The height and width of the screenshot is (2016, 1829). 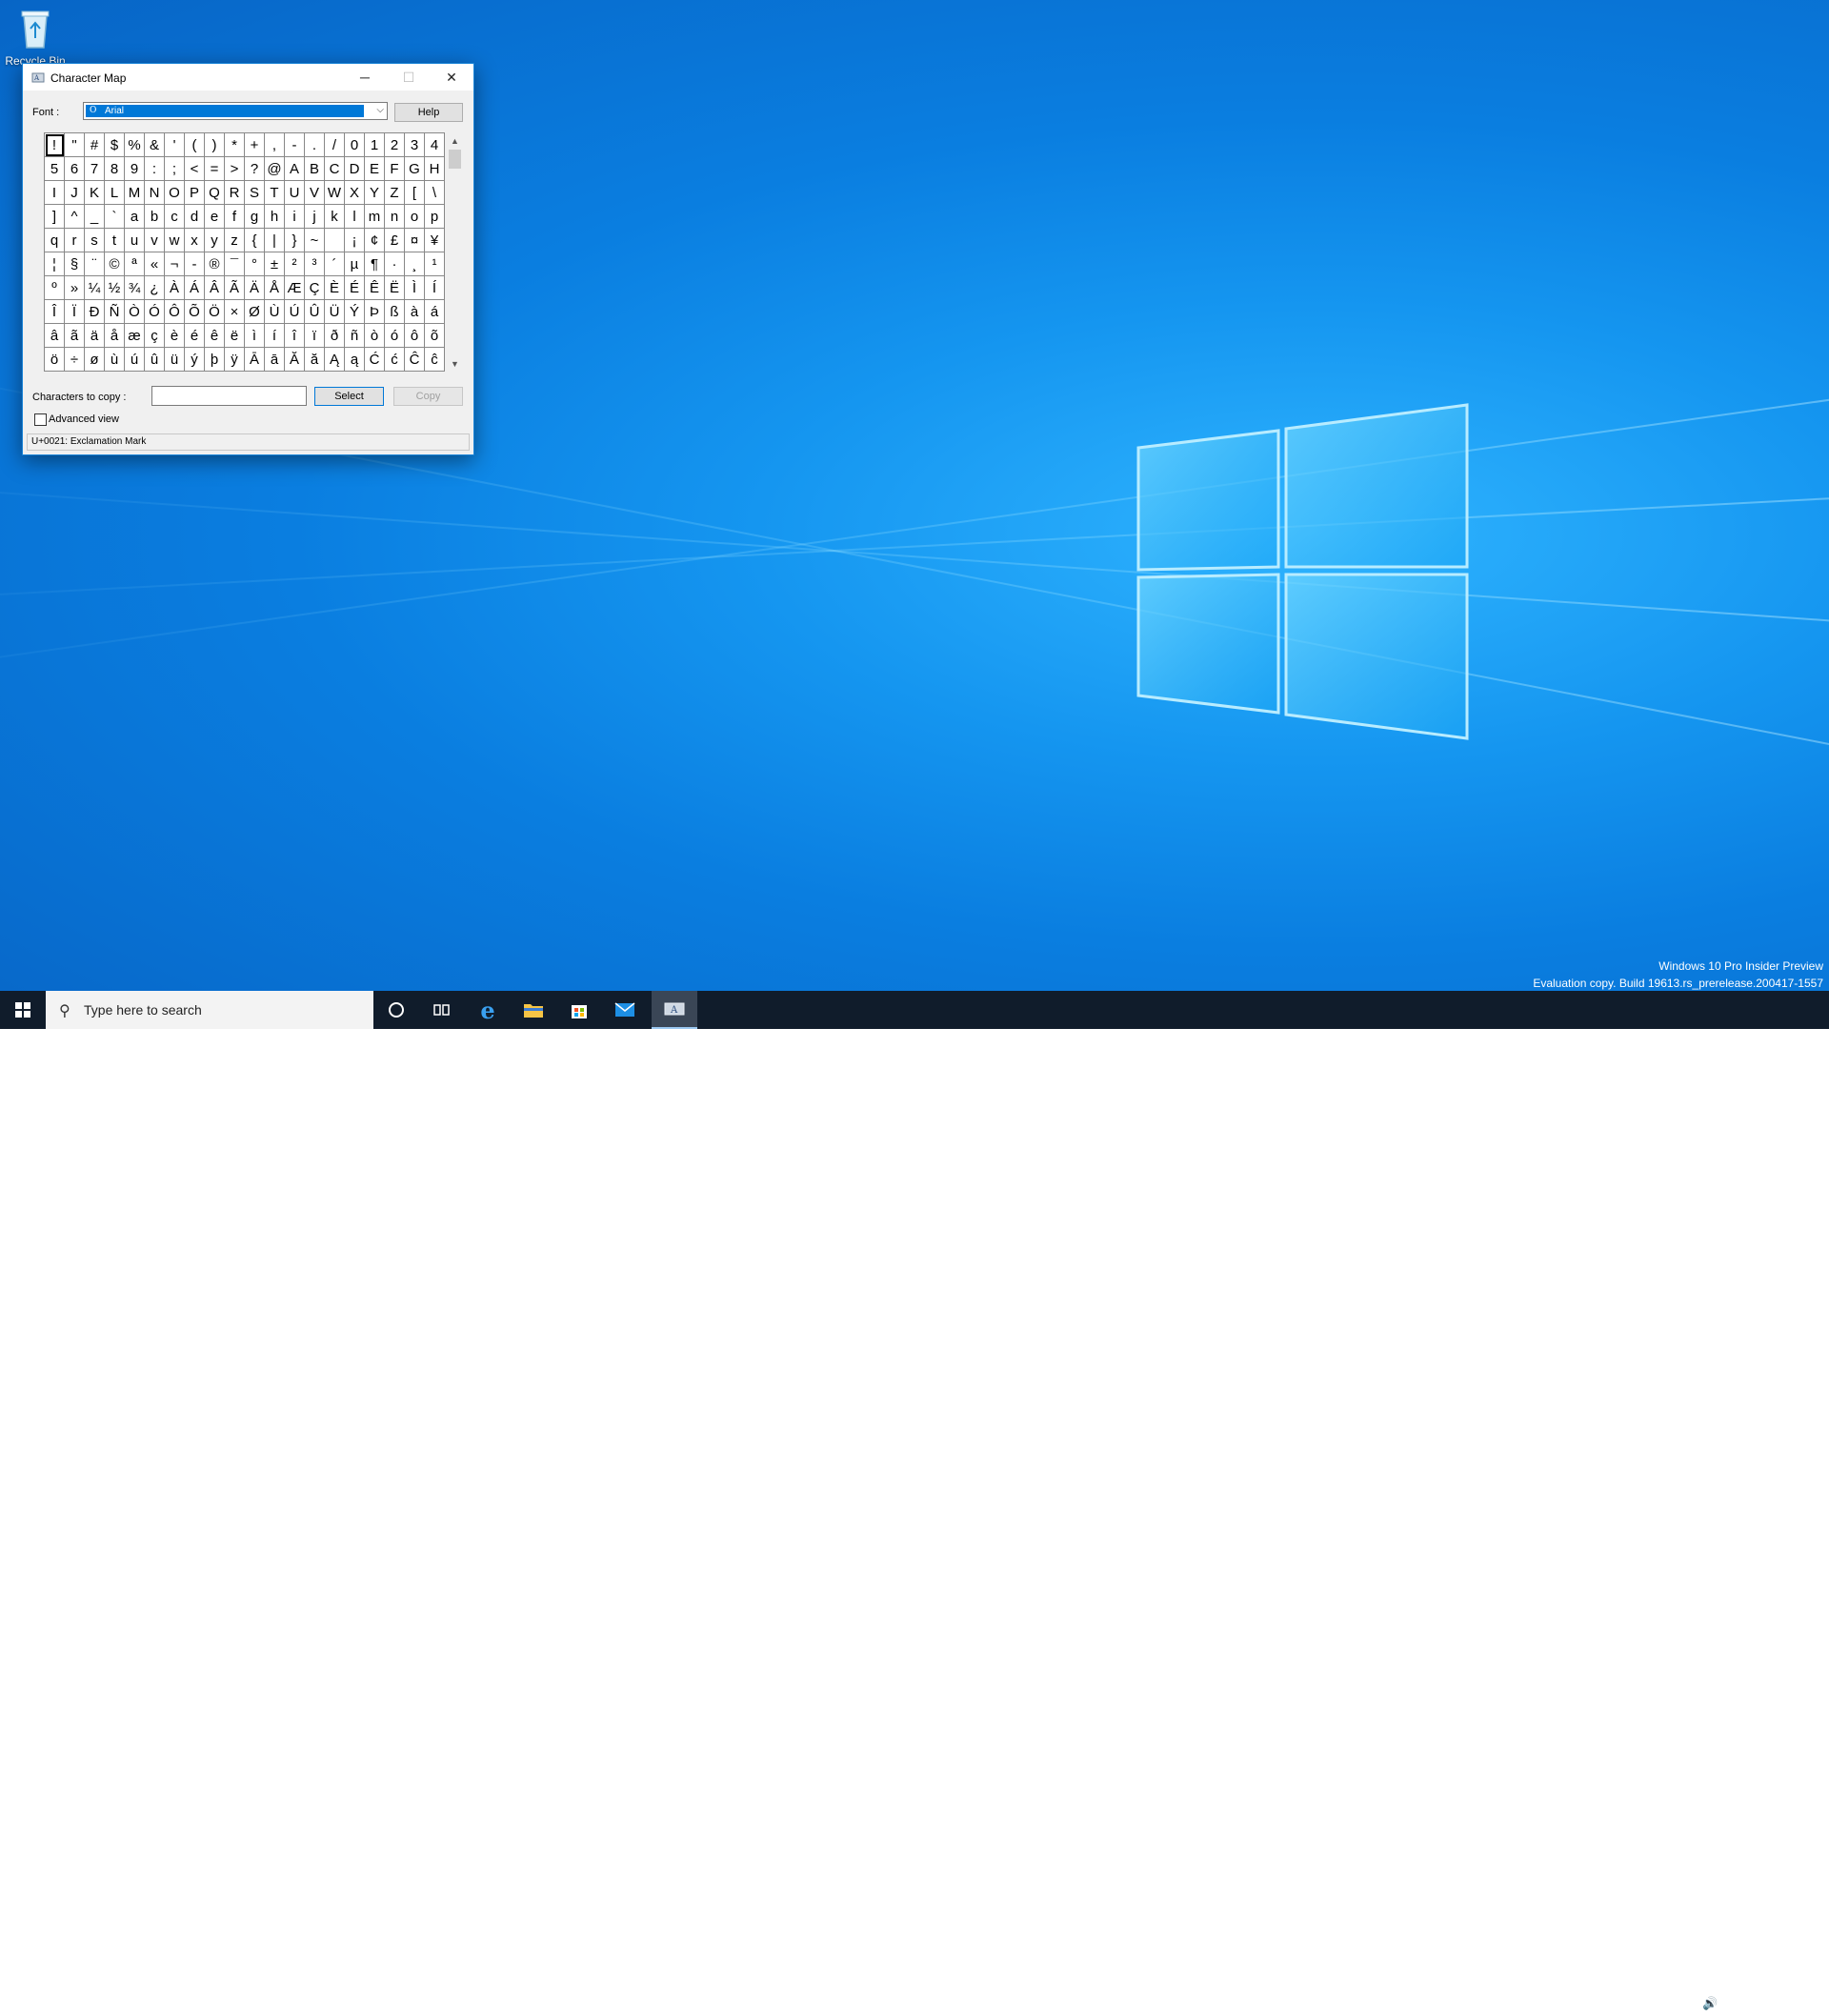 What do you see at coordinates (55, 360) in the screenshot?
I see `char-cell: ö` at bounding box center [55, 360].